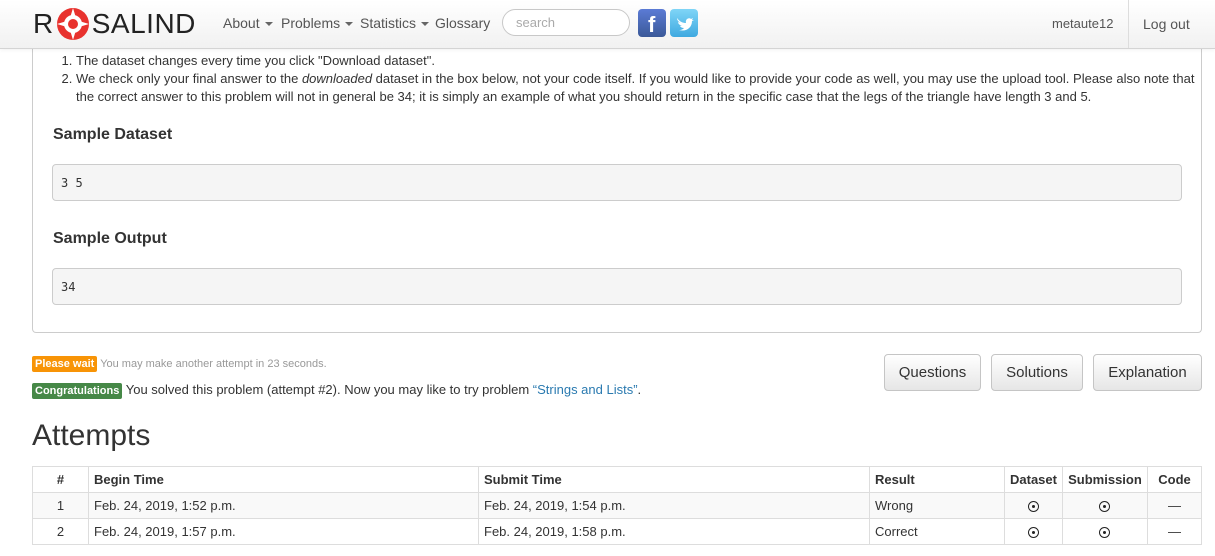 The width and height of the screenshot is (1215, 556). Describe the element at coordinates (1174, 479) in the screenshot. I see `col-header-code: Code` at that location.